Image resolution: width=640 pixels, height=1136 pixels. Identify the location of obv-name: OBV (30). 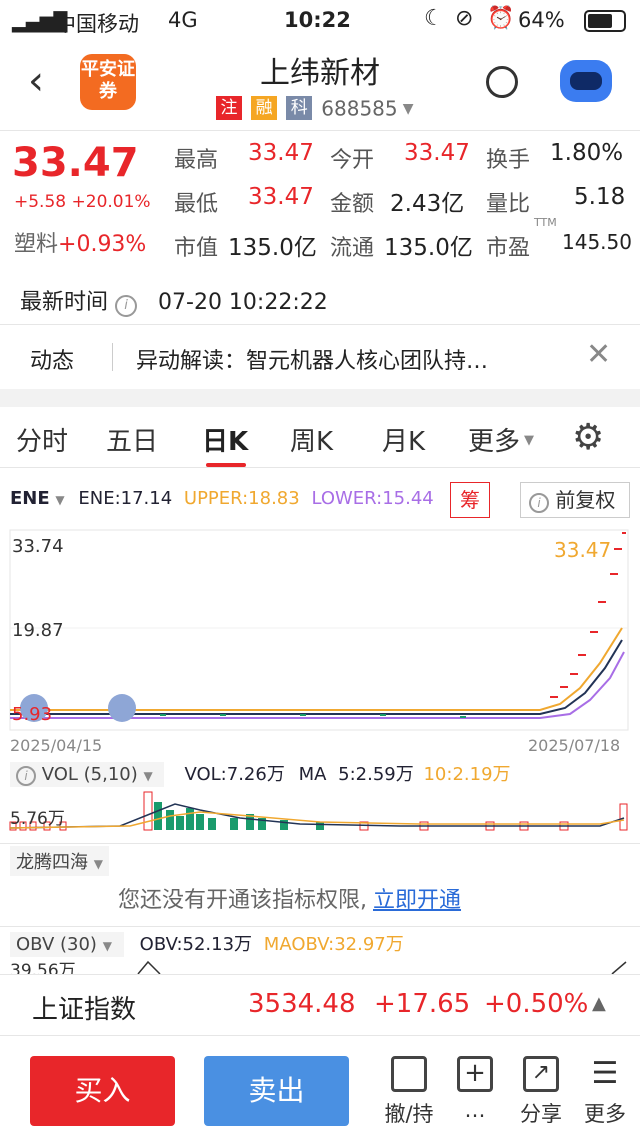
(56, 944).